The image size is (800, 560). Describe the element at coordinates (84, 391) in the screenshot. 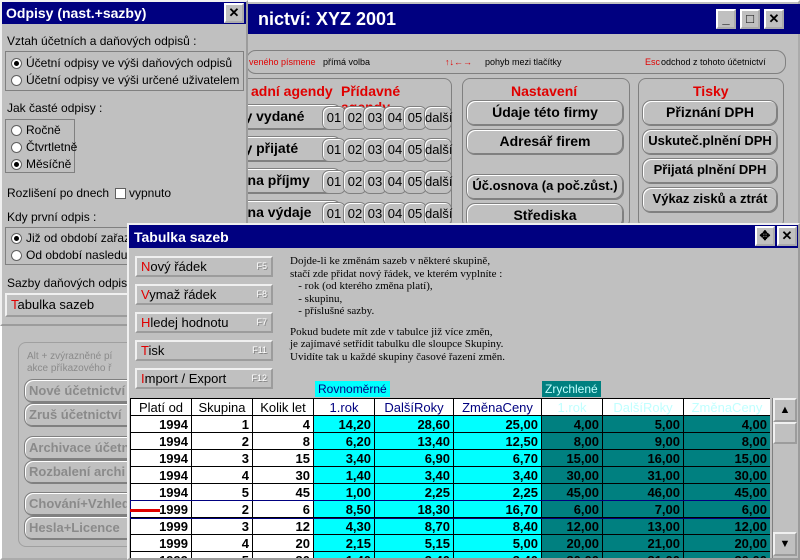

I see `nove-ucetnictvi-button: Nové účetnictví` at that location.